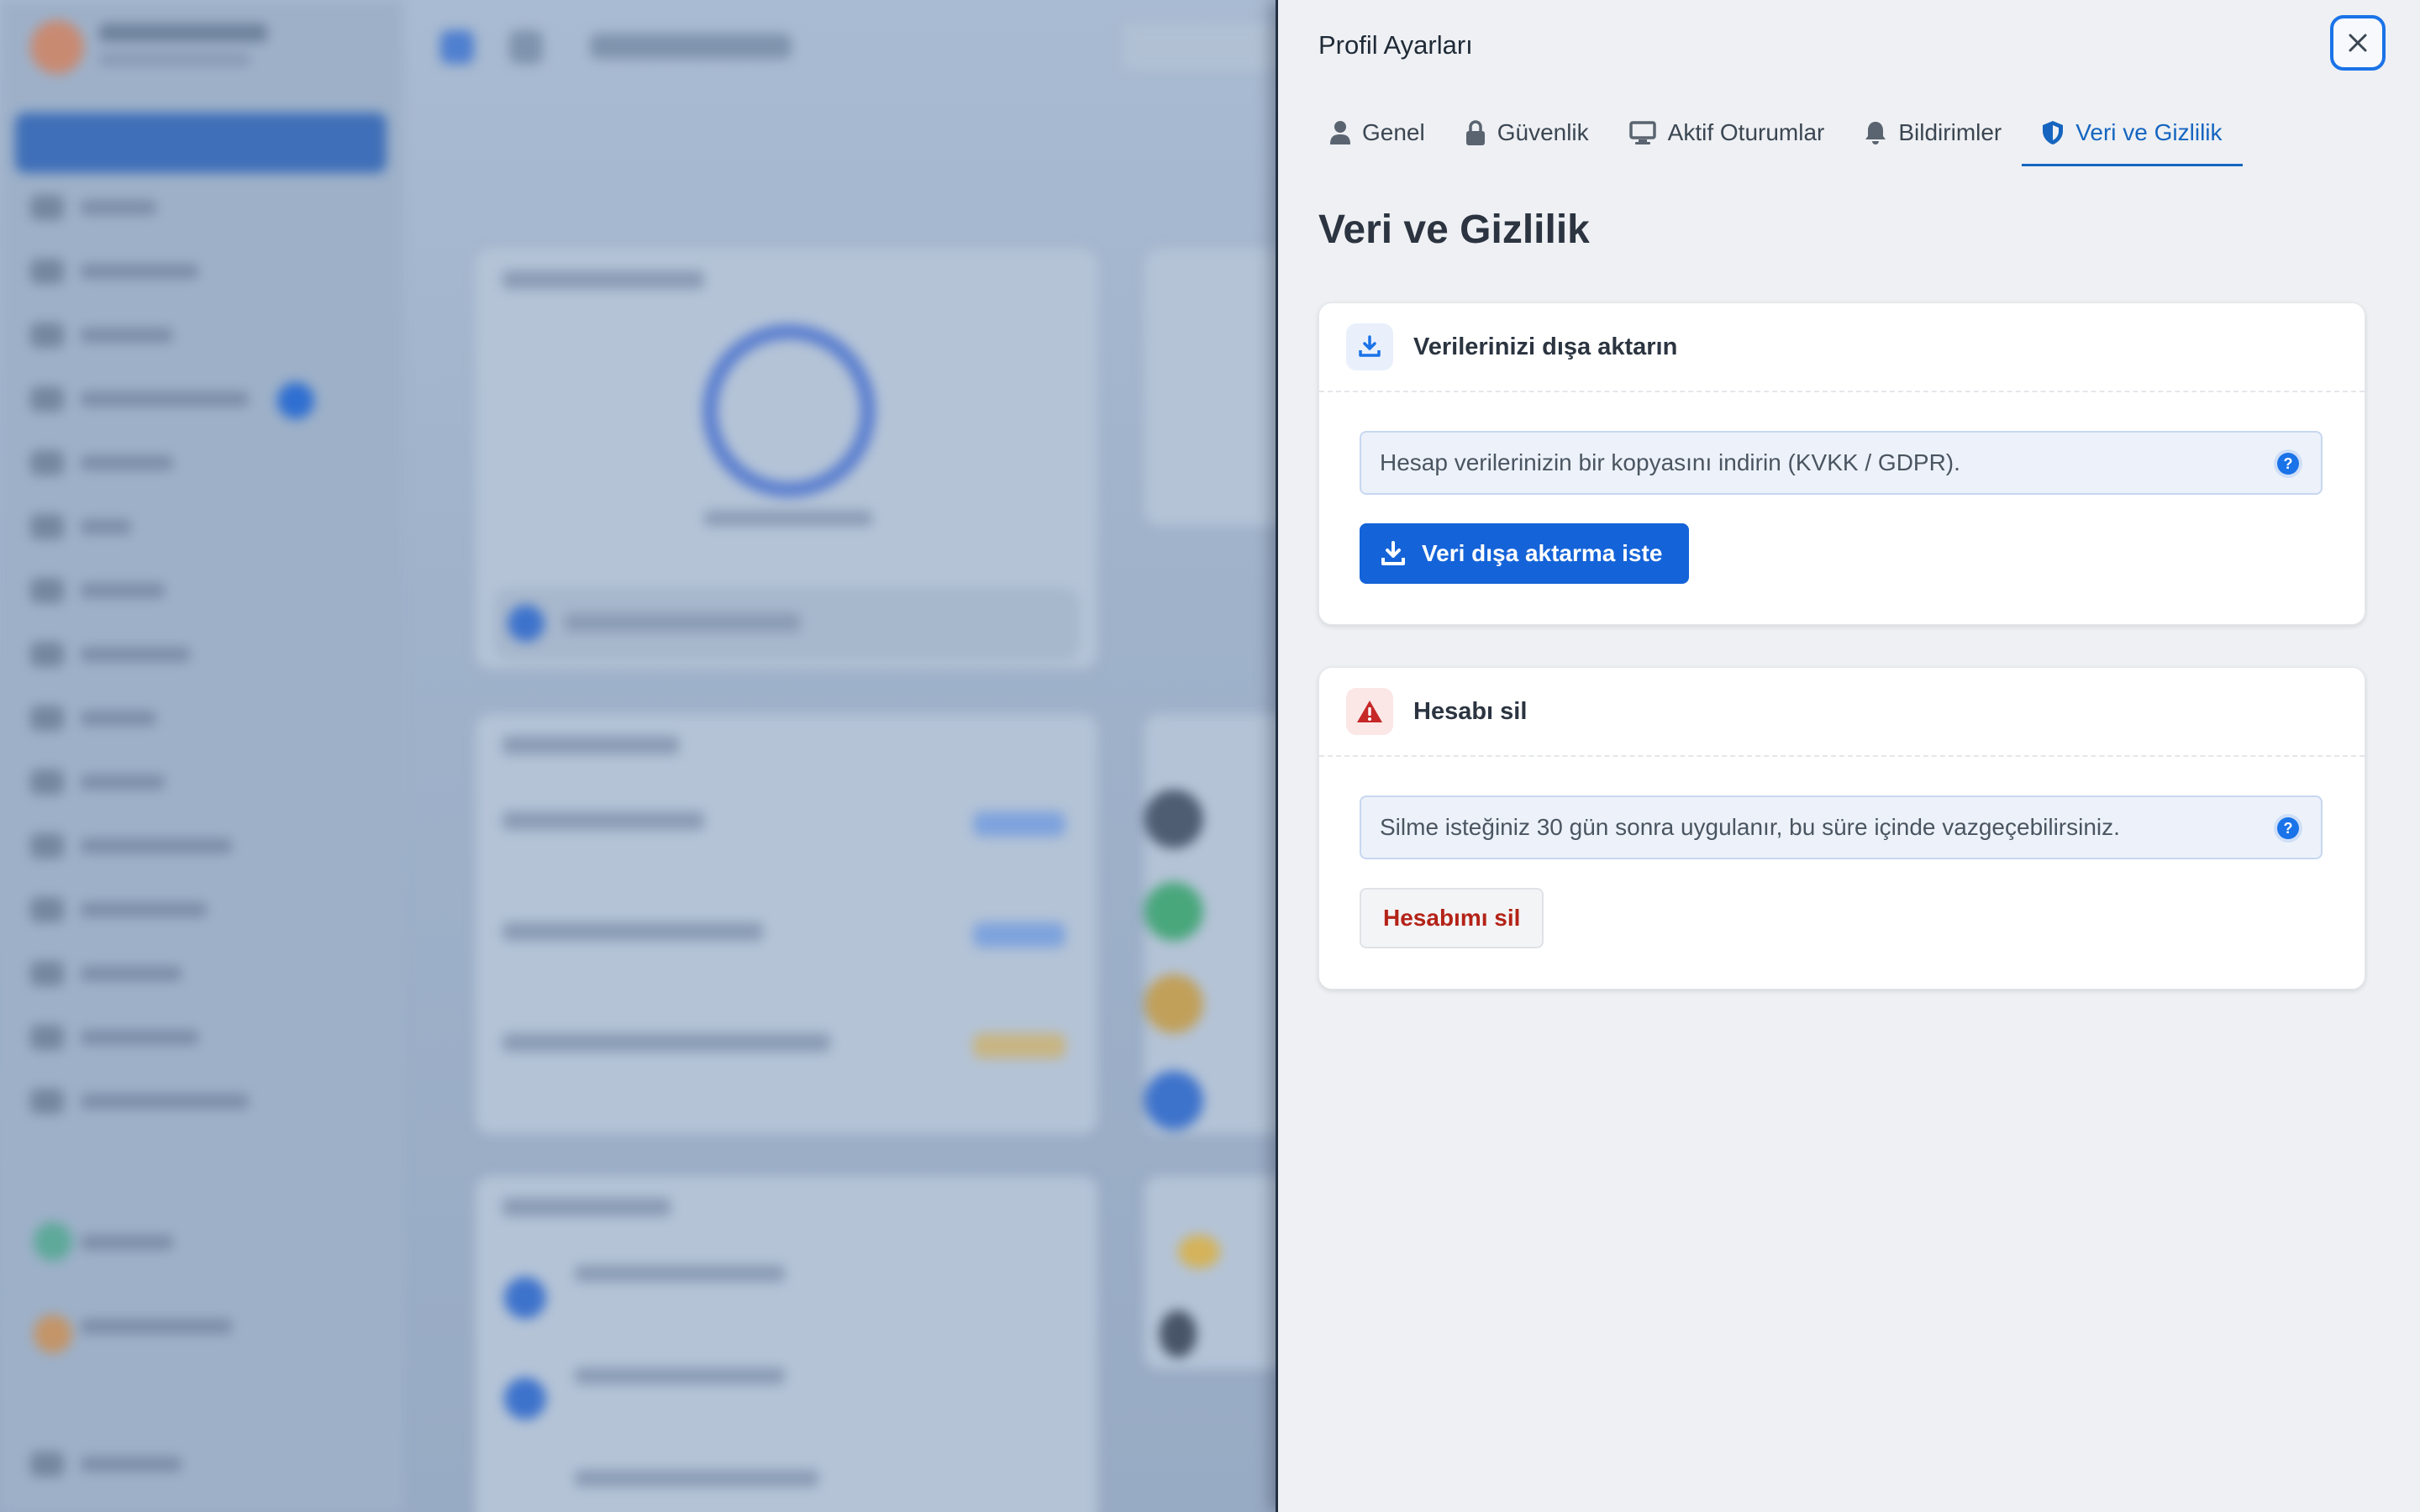  Describe the element at coordinates (1393, 132) in the screenshot. I see `tab-general-label: Genel` at that location.